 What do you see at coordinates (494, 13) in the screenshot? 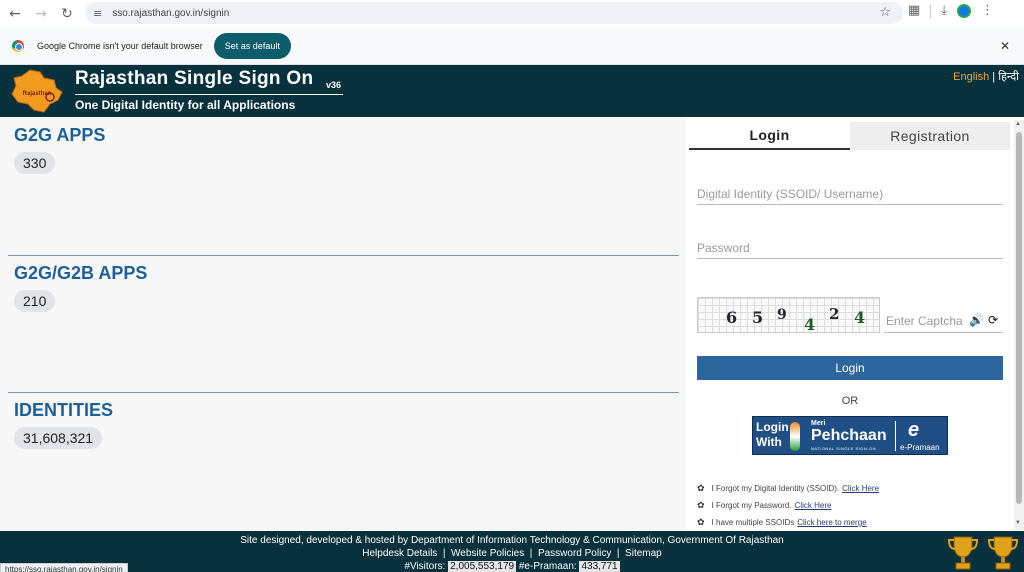
I see `address-bar: ≡ sso.rajasthan.gov.in/signin ☆` at bounding box center [494, 13].